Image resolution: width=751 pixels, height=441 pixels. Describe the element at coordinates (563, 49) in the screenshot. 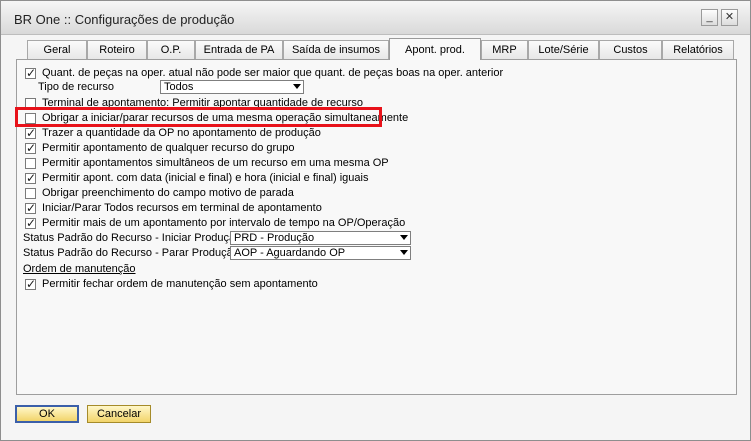

I see `tab-lote-serie: Lote/Série` at that location.